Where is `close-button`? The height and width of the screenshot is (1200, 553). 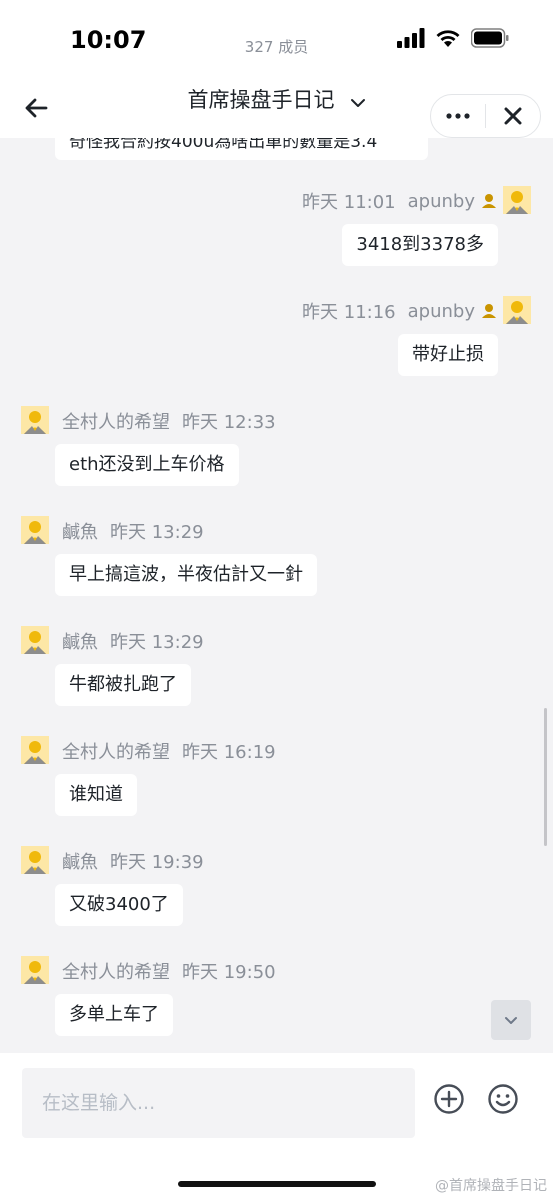 close-button is located at coordinates (513, 116).